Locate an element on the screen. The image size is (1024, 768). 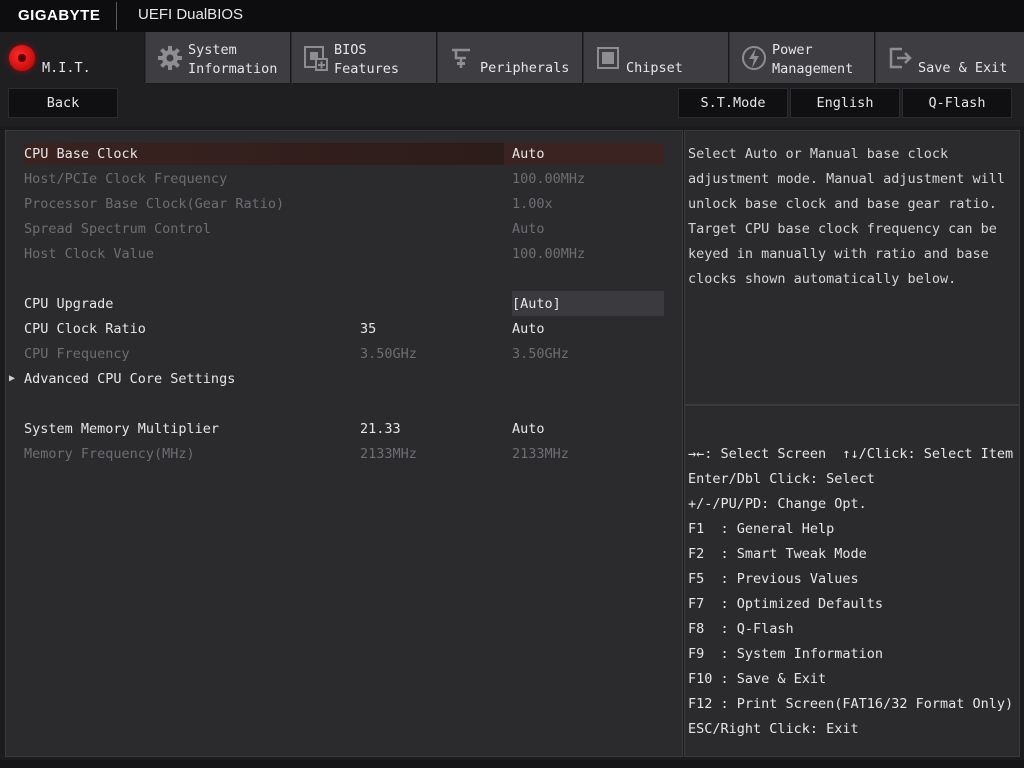
key-hint: F10 : Save & Exit is located at coordinates (757, 679).